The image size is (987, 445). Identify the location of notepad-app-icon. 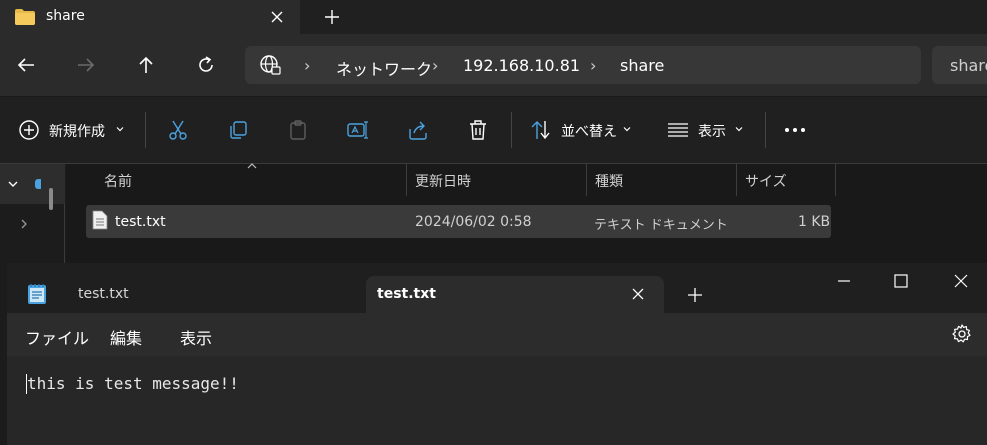
(37, 294).